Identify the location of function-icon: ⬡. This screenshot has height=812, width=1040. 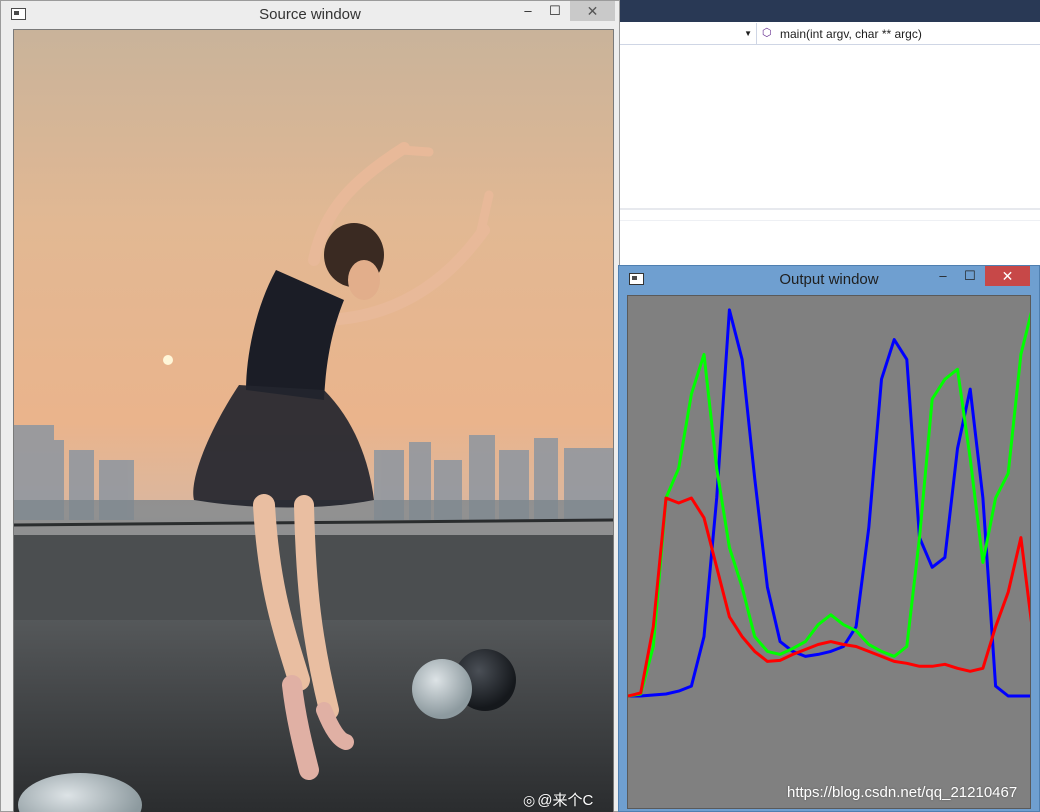
(767, 33).